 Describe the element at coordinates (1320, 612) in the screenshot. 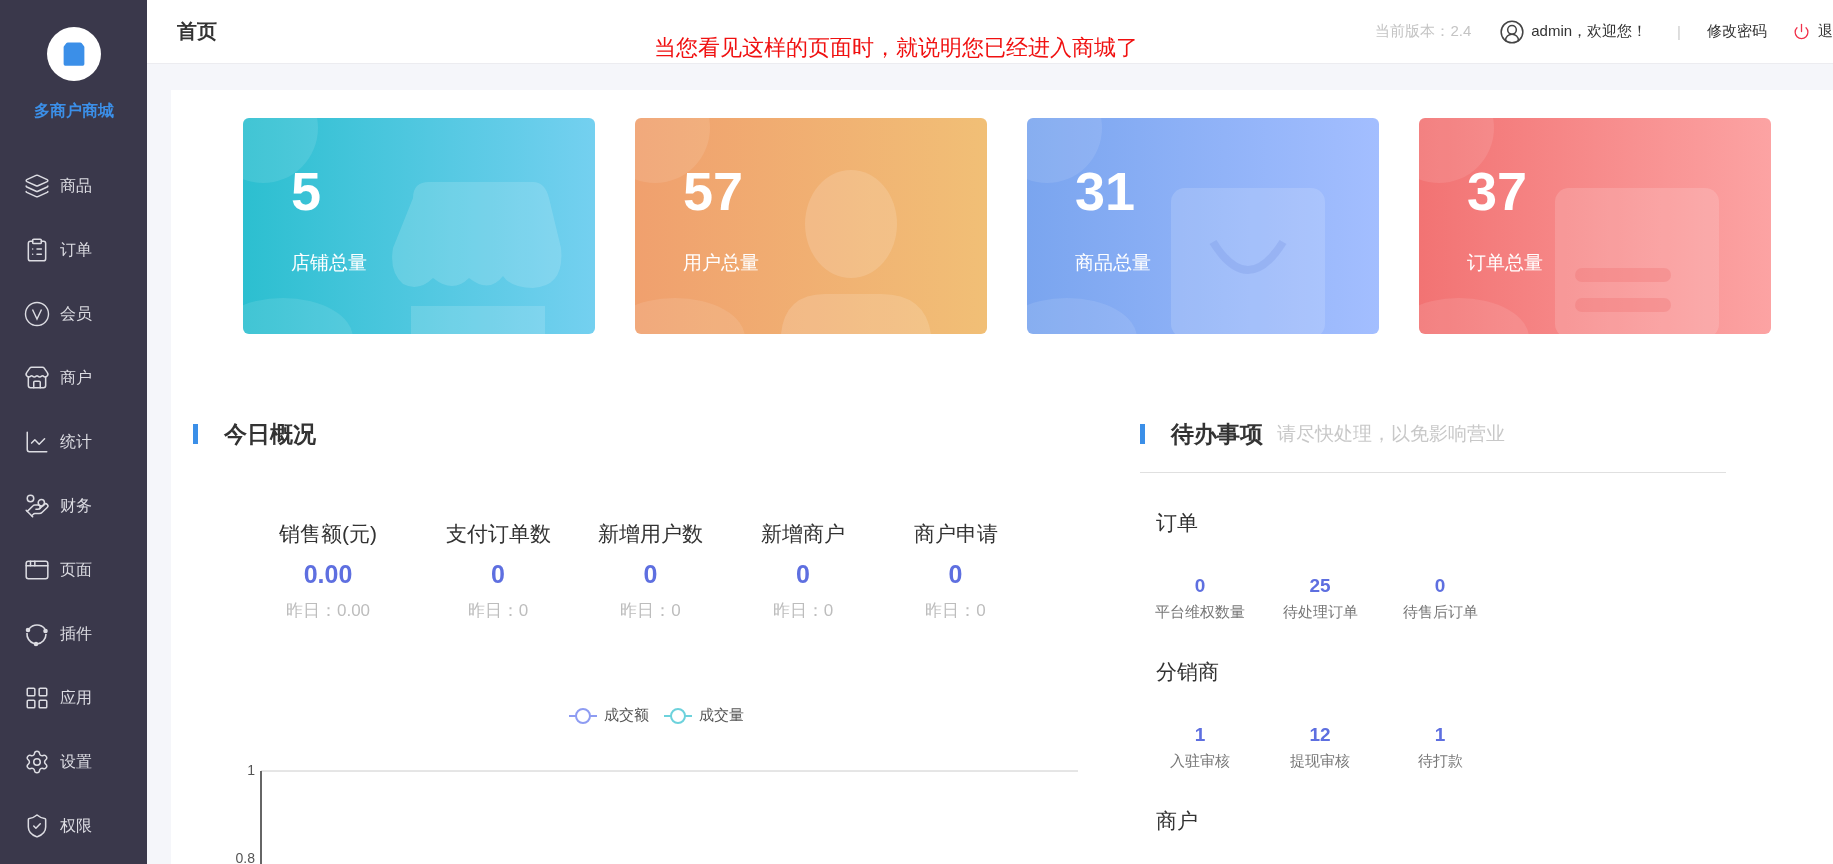

I see `todo-label: 待处理订单` at that location.